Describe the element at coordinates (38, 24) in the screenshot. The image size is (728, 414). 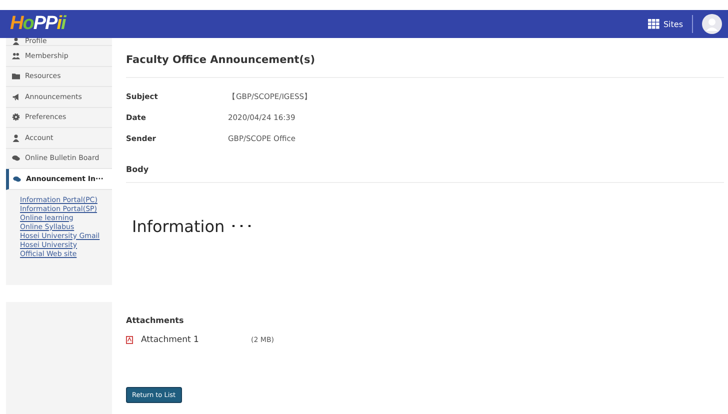
I see `logo: HoPPii` at that location.